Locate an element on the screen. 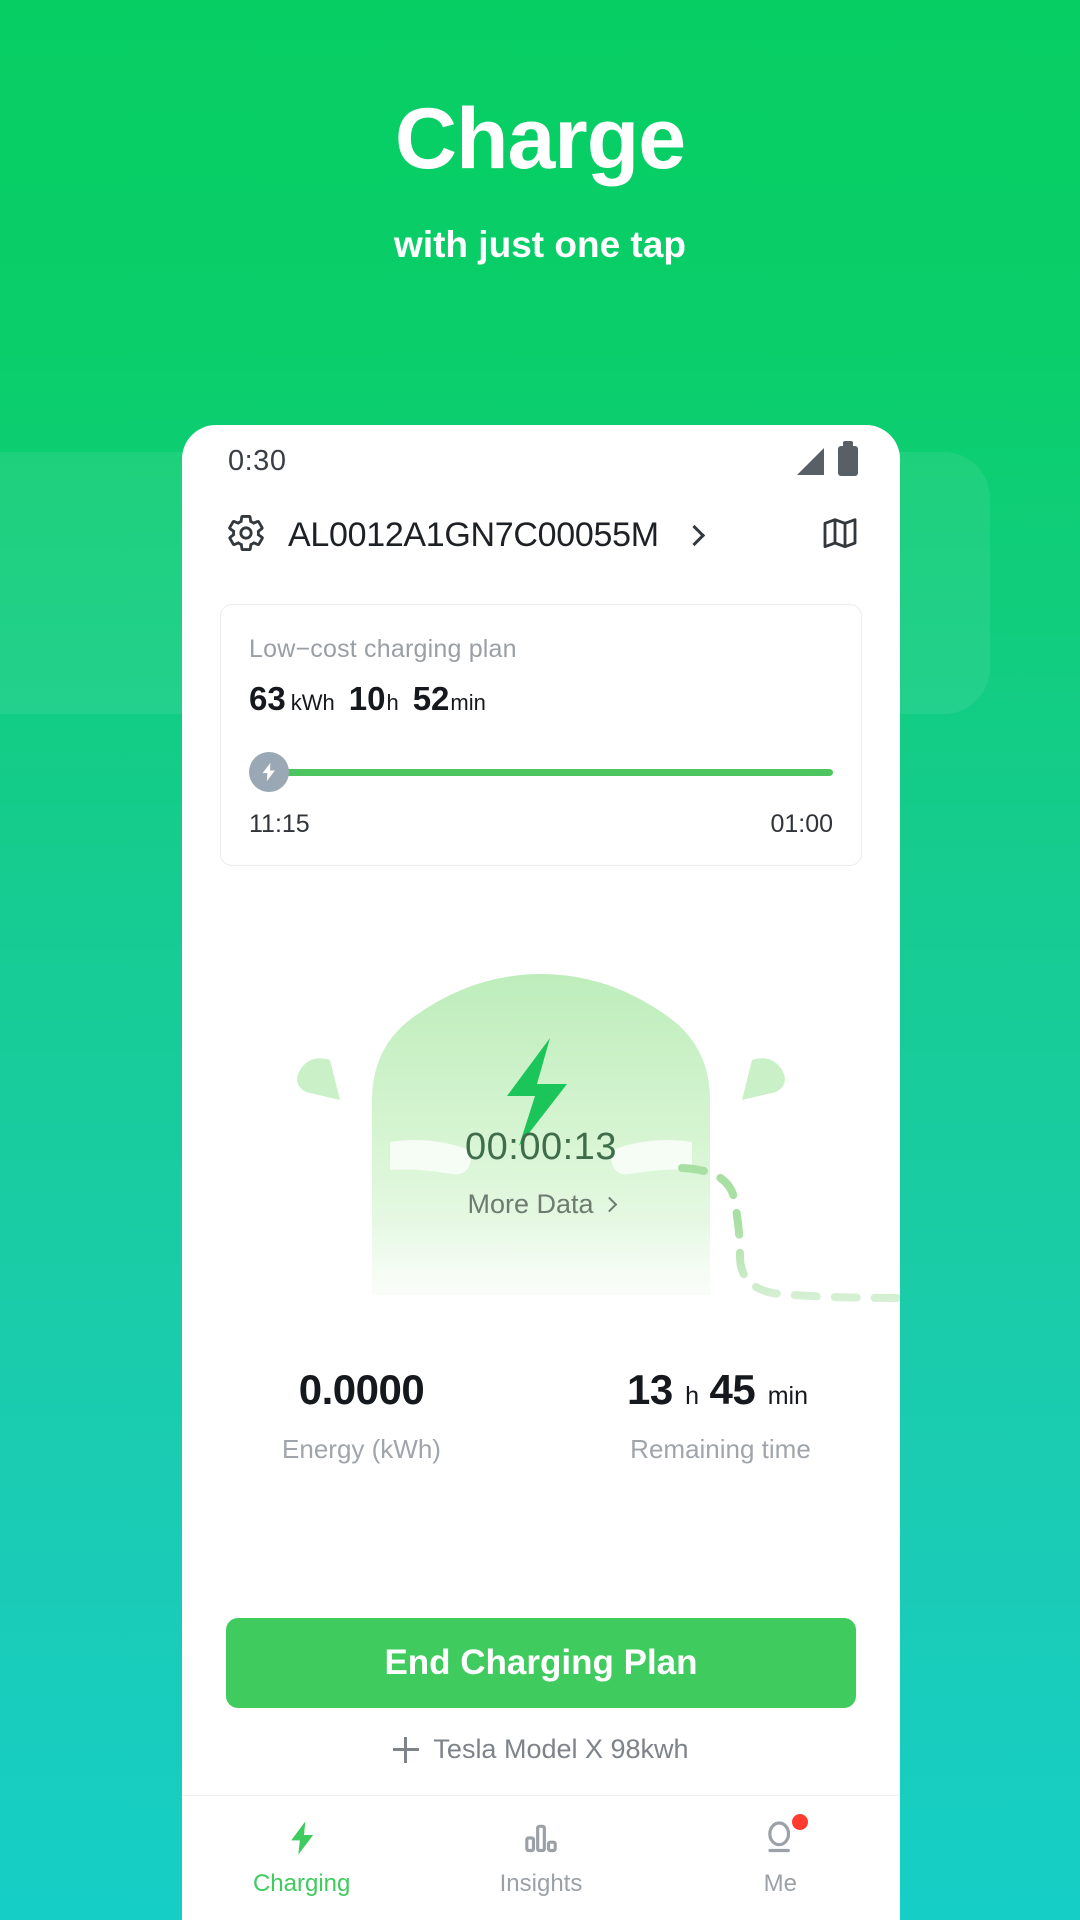 The width and height of the screenshot is (1080, 1920). tab-me: Me is located at coordinates (780, 1855).